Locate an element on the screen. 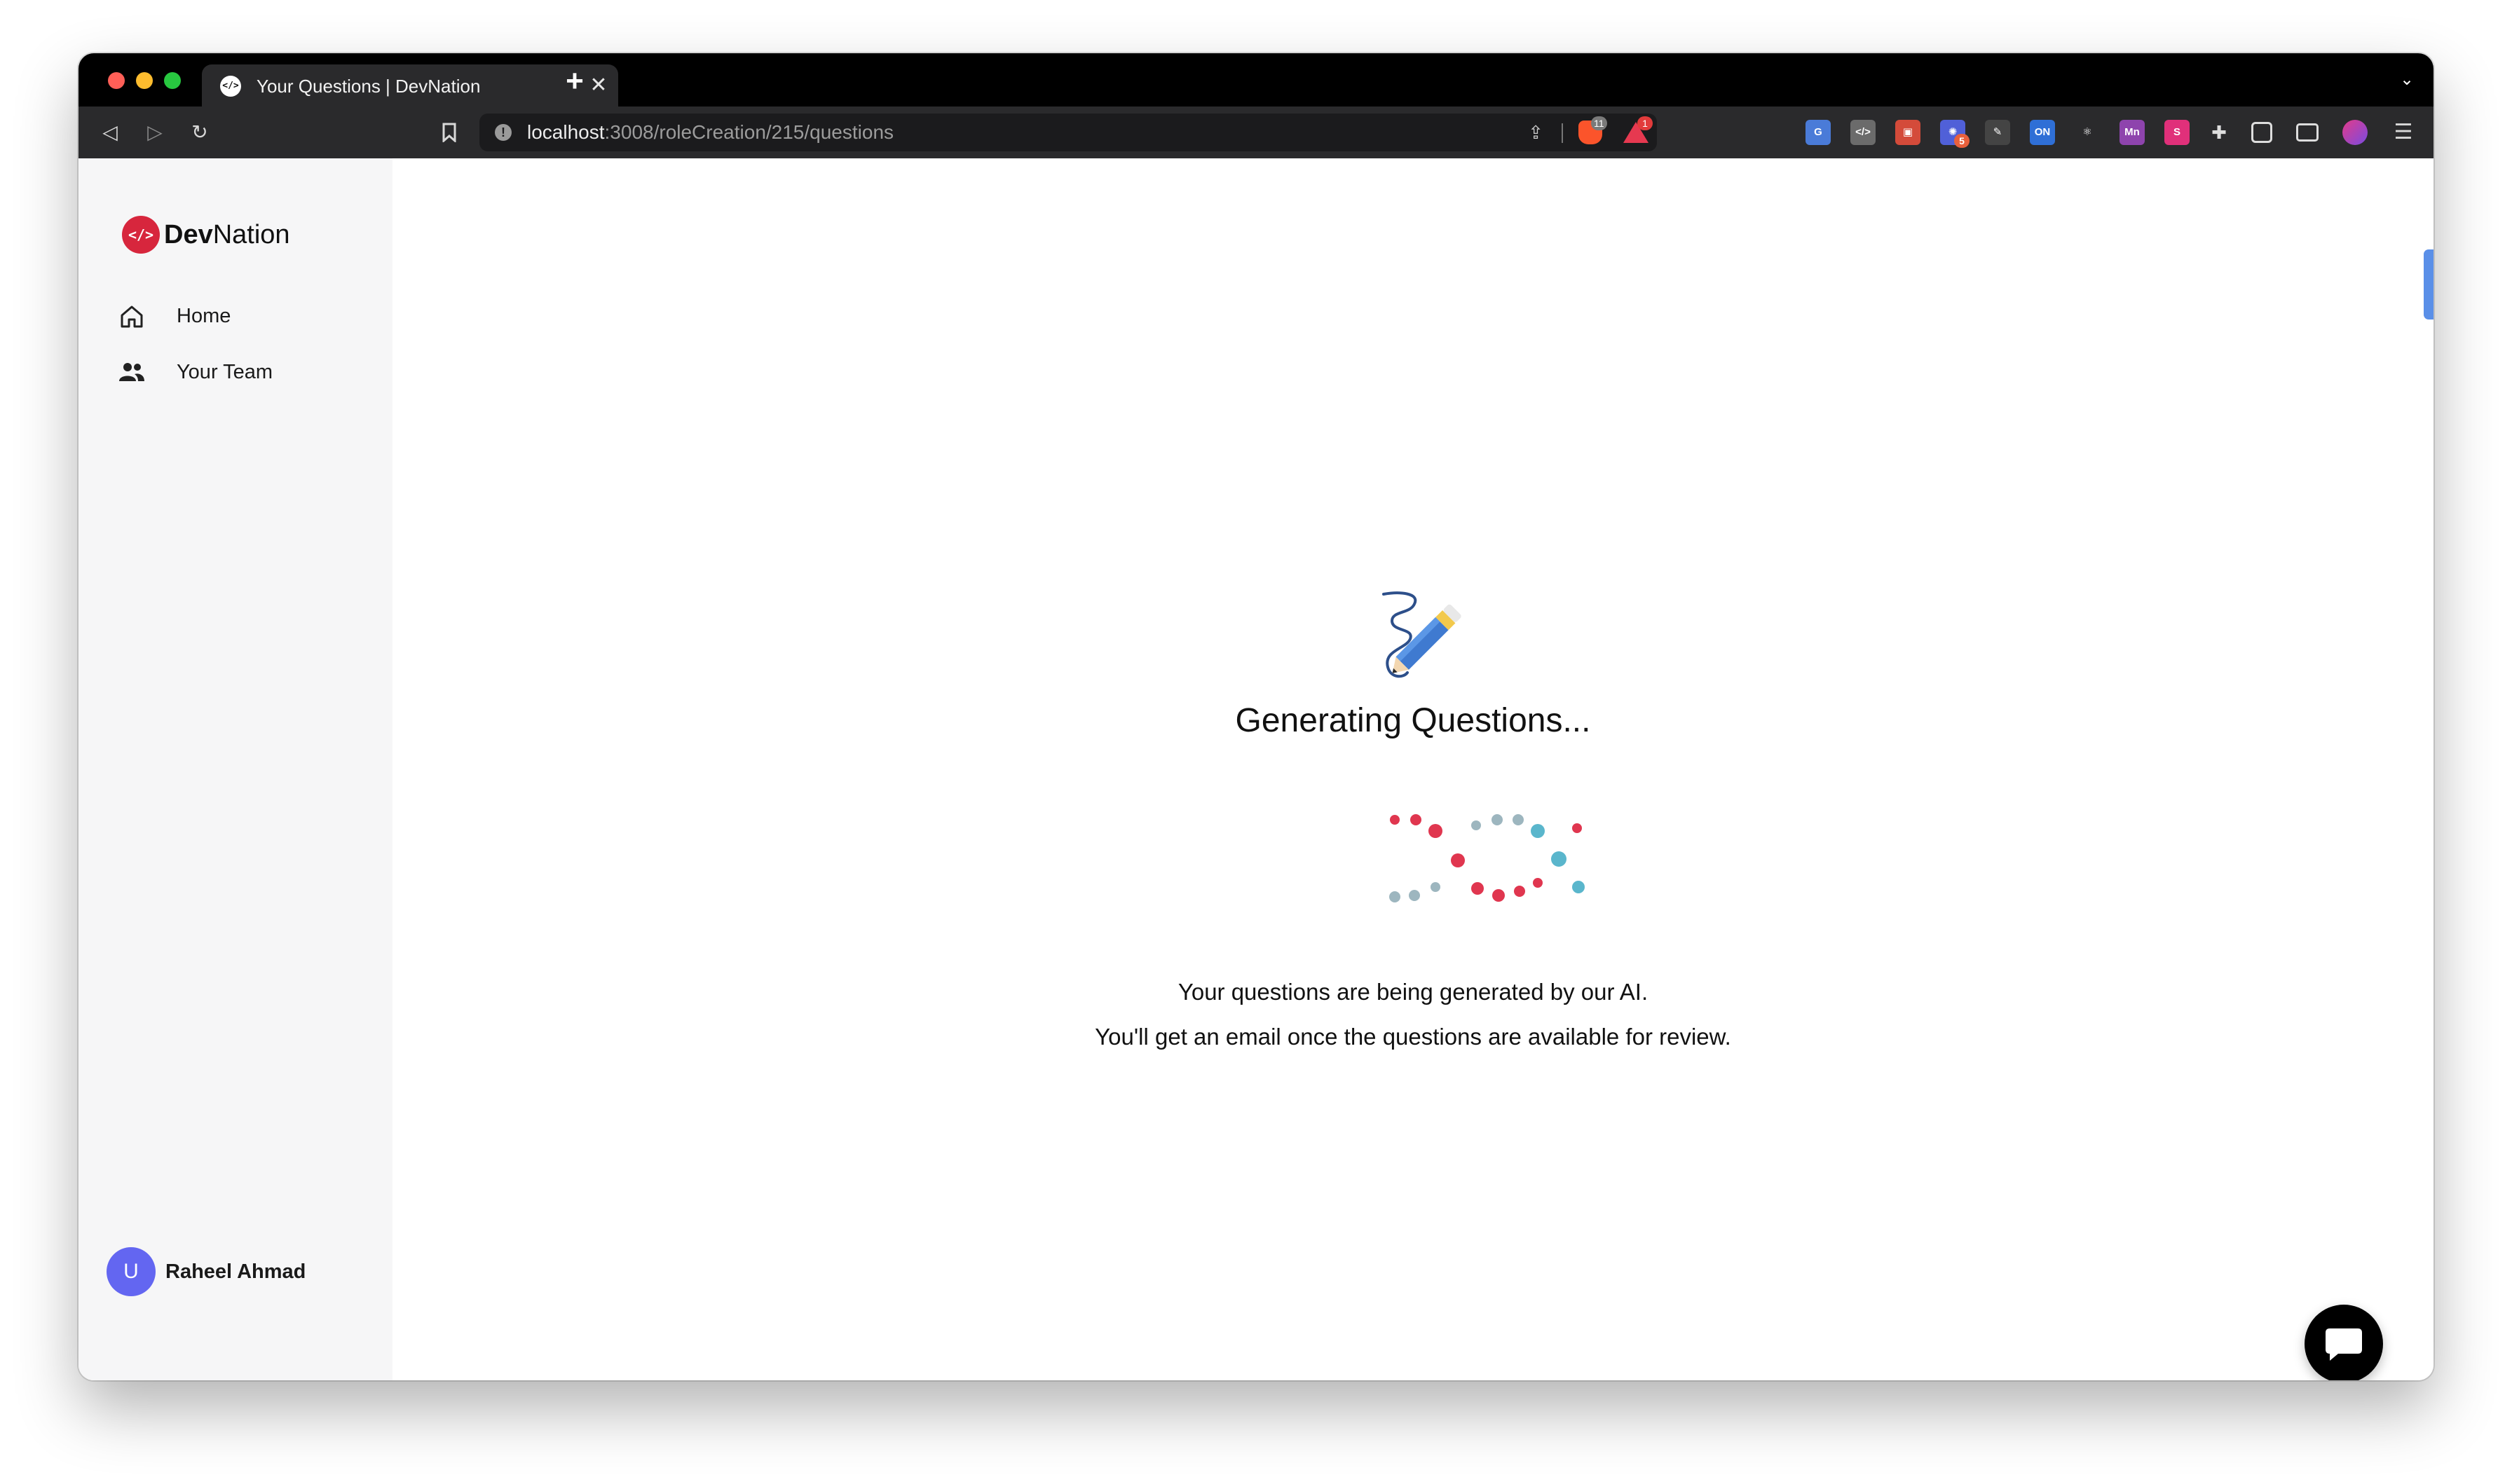 Image resolution: width=2512 pixels, height=1484 pixels. scrollbar-thumb is located at coordinates (2429, 284).